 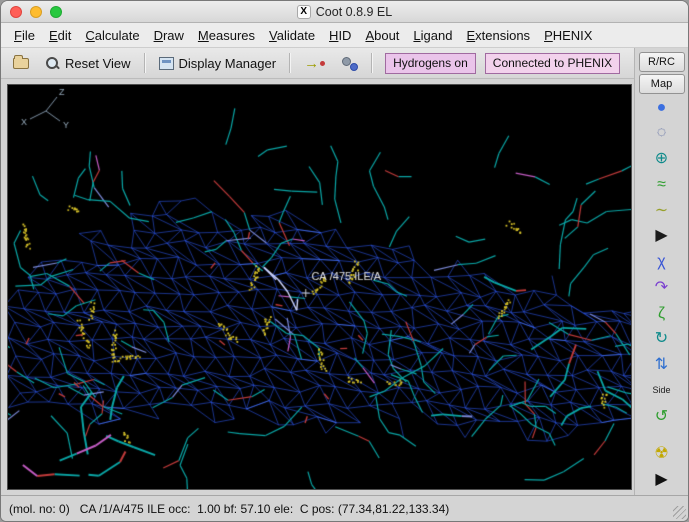 I want to click on atom-info-button, so click(x=349, y=63).